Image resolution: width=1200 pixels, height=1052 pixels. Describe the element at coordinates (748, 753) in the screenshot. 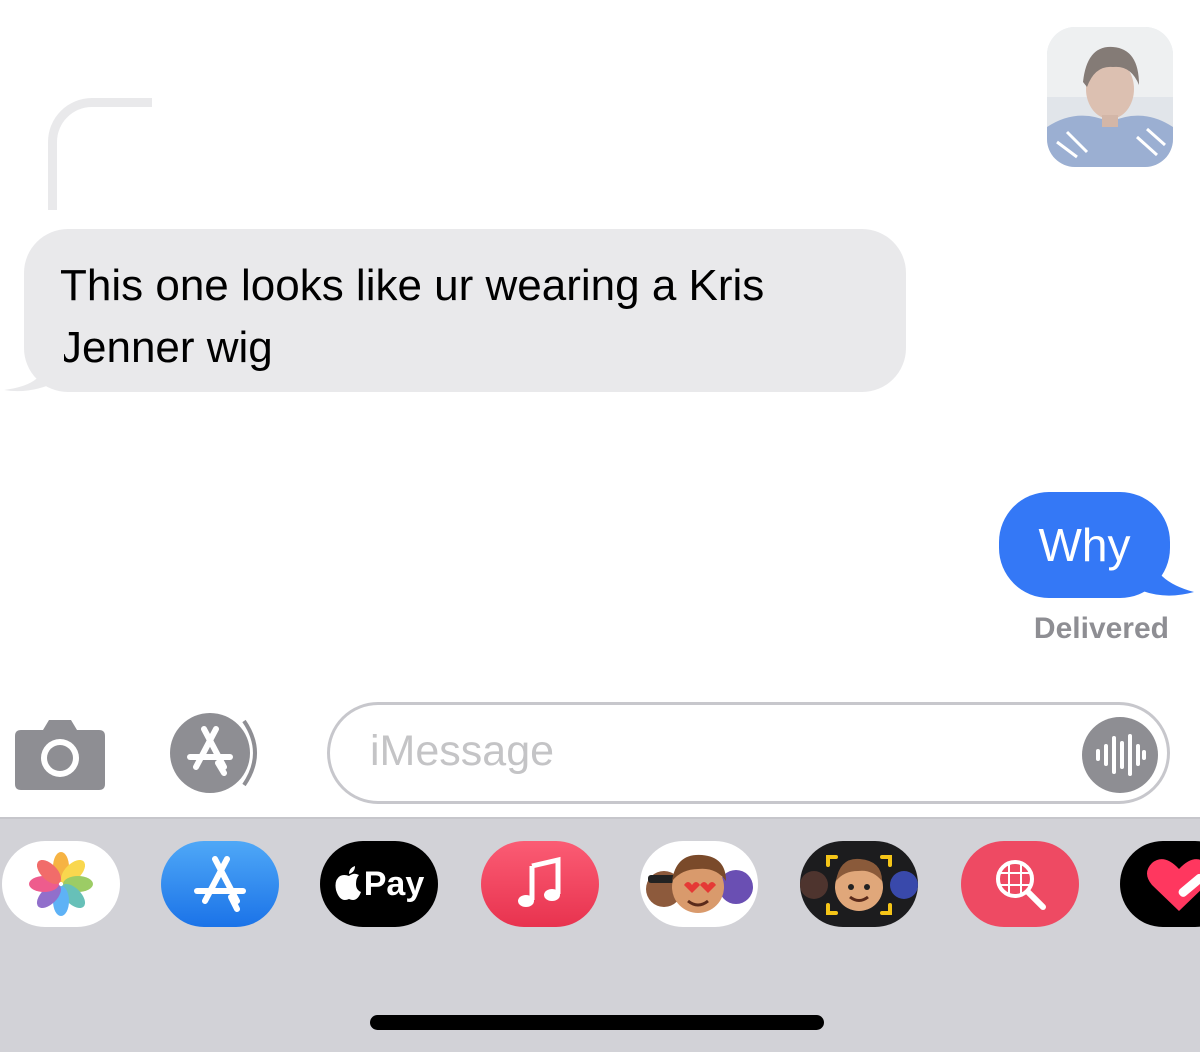

I see `imessage-input: iMessage` at that location.